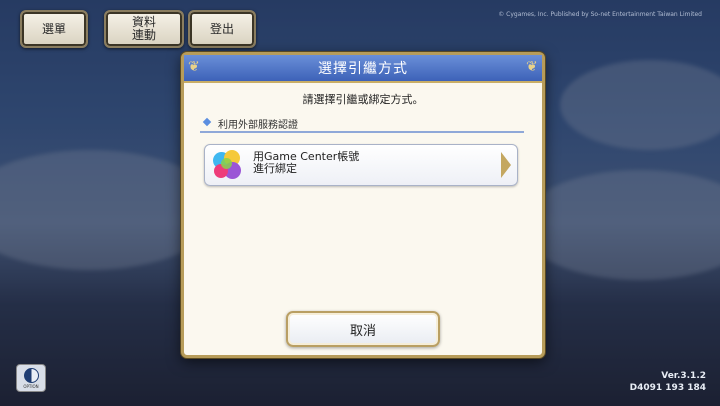 The image size is (720, 406). Describe the element at coordinates (532, 67) in the screenshot. I see `ornament-right-icon: ❦` at that location.